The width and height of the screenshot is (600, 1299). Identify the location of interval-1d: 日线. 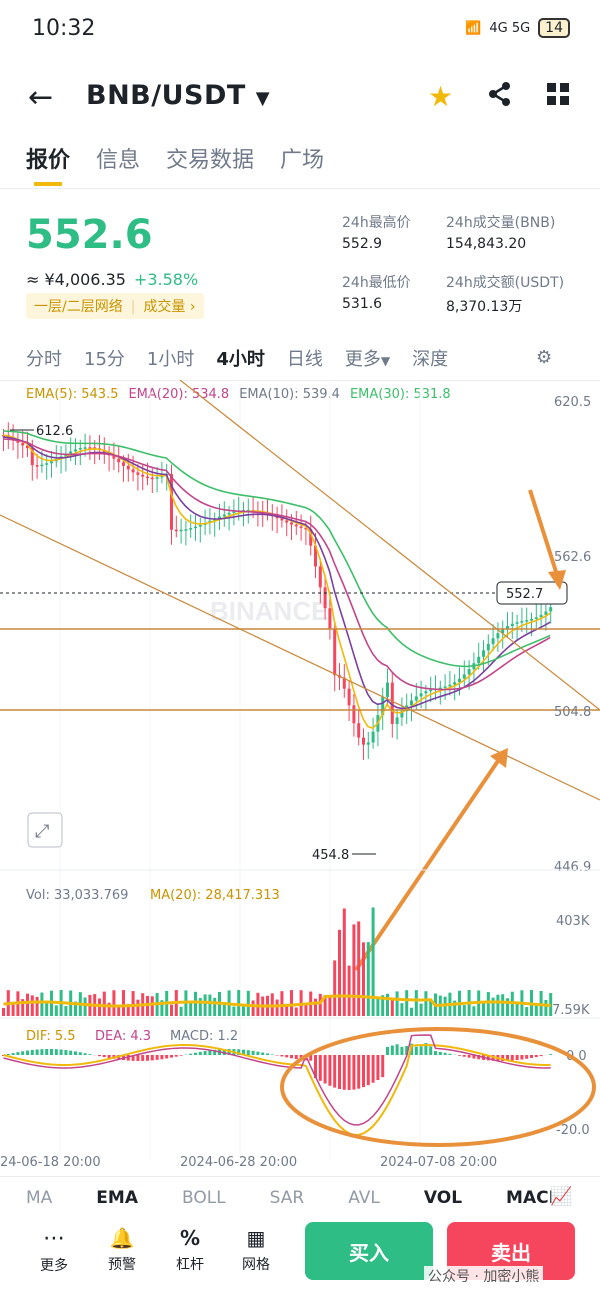
(305, 358).